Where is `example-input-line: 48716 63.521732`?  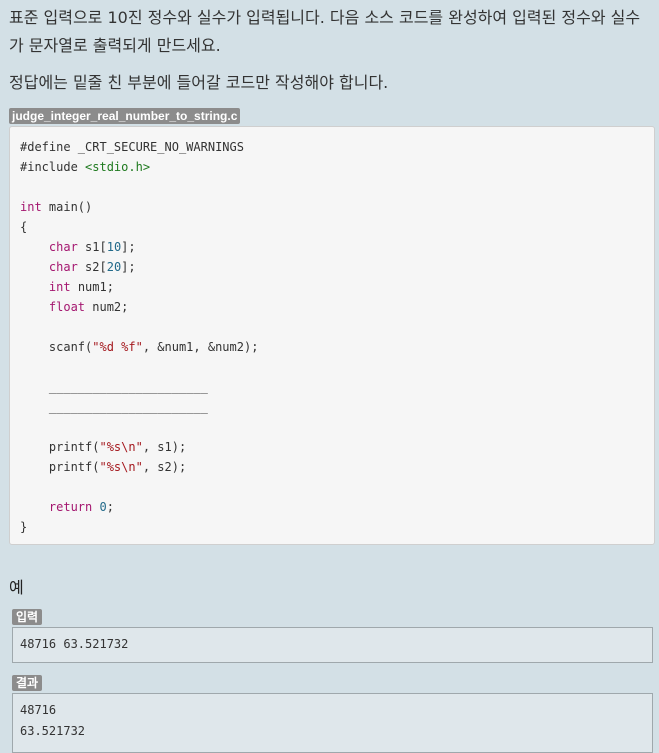
example-input-line: 48716 63.521732 is located at coordinates (74, 644).